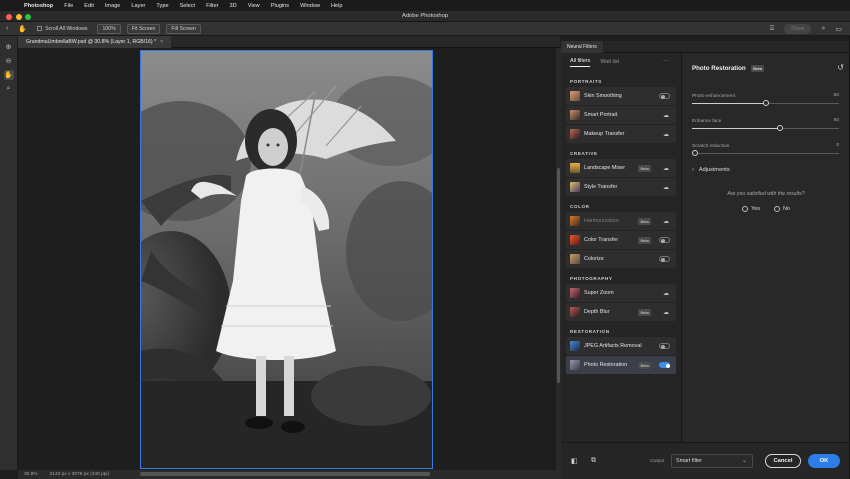 The height and width of the screenshot is (479, 850). I want to click on filter-landscape-mixer: Landscape Mixer Beta ☁, so click(621, 168).